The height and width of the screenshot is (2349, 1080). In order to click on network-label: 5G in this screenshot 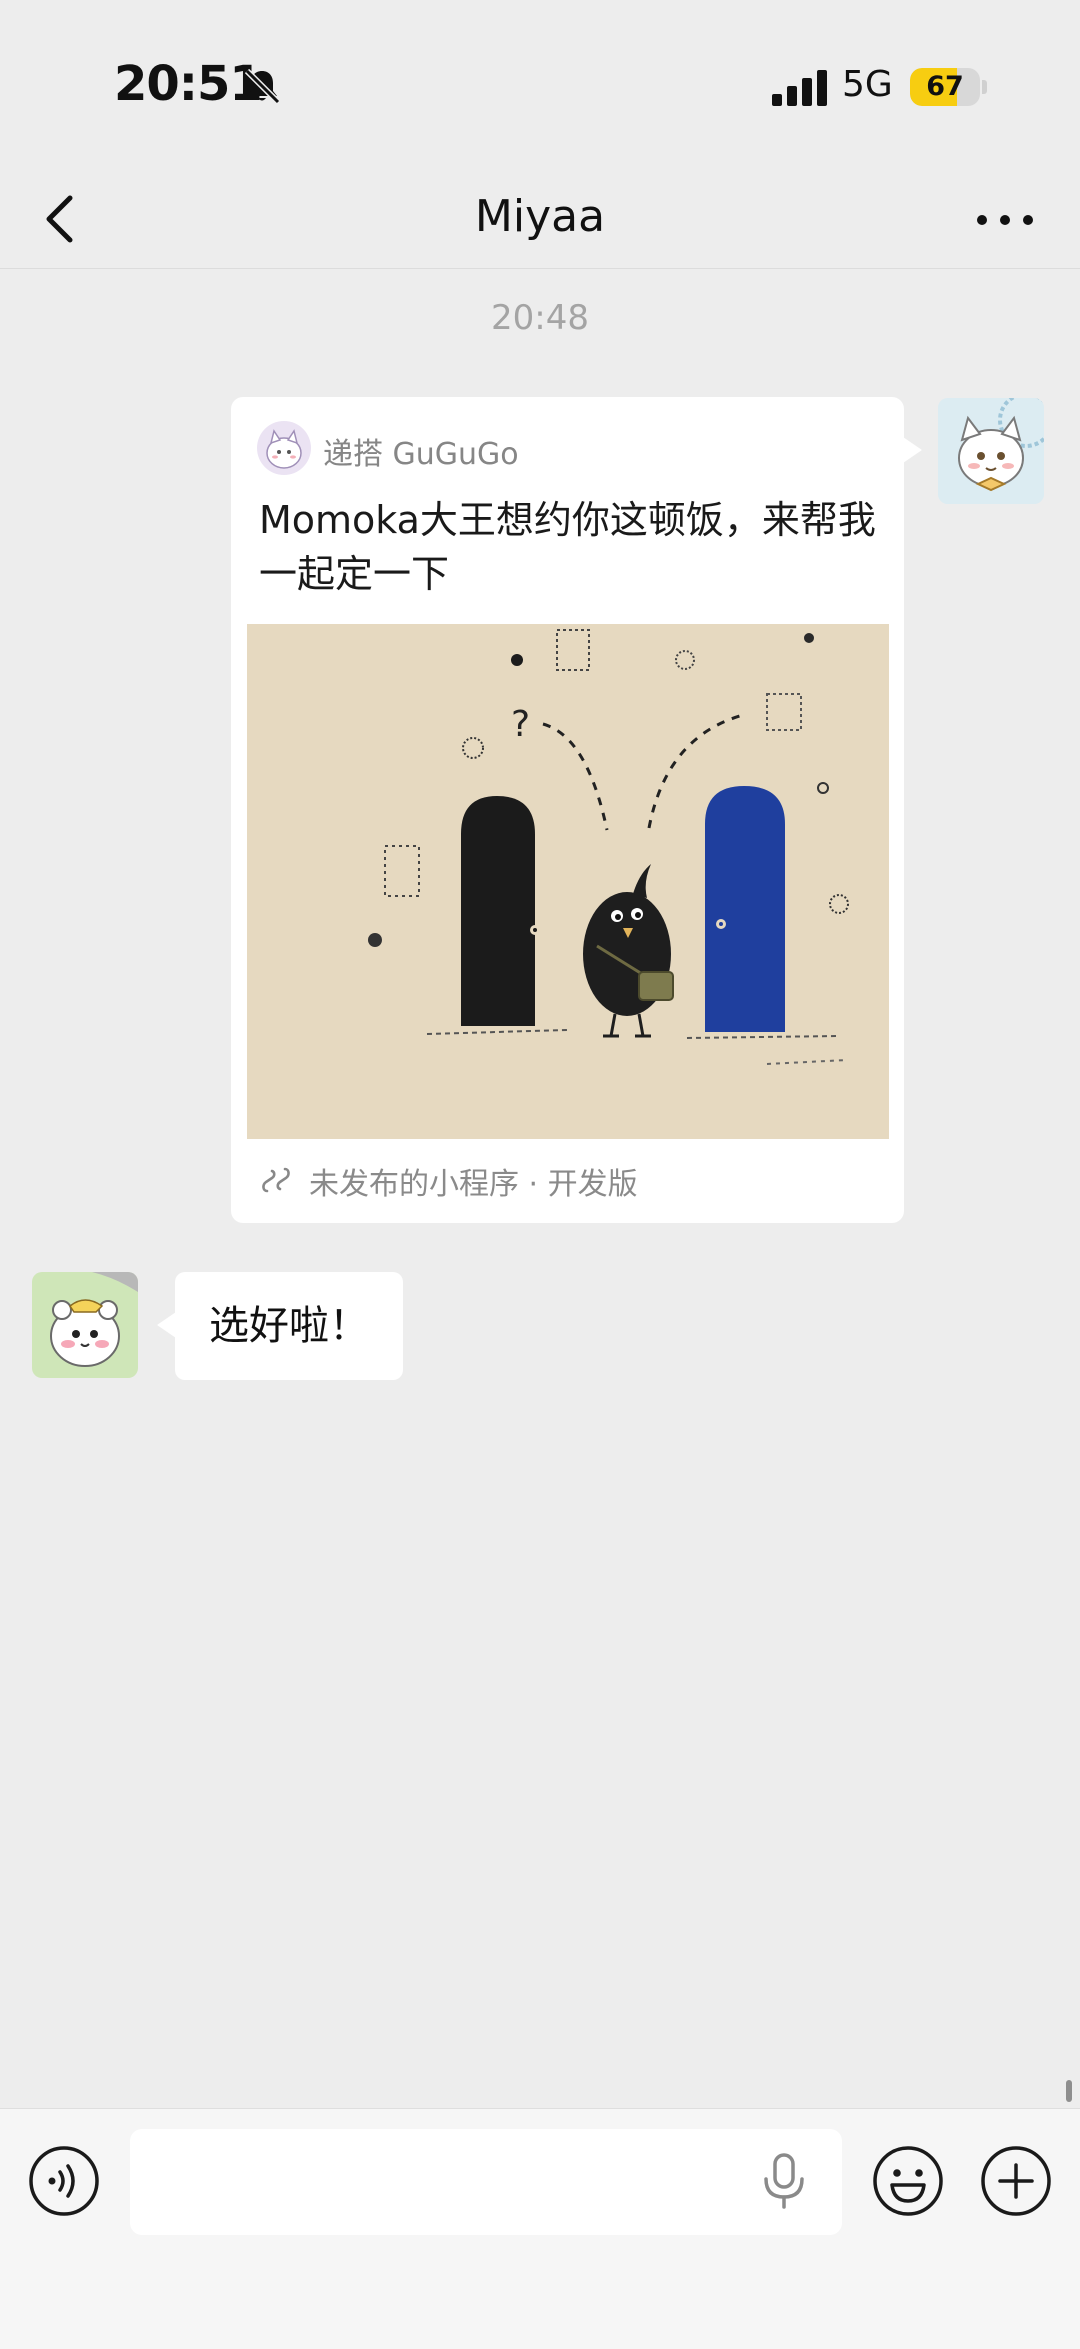, I will do `click(867, 84)`.